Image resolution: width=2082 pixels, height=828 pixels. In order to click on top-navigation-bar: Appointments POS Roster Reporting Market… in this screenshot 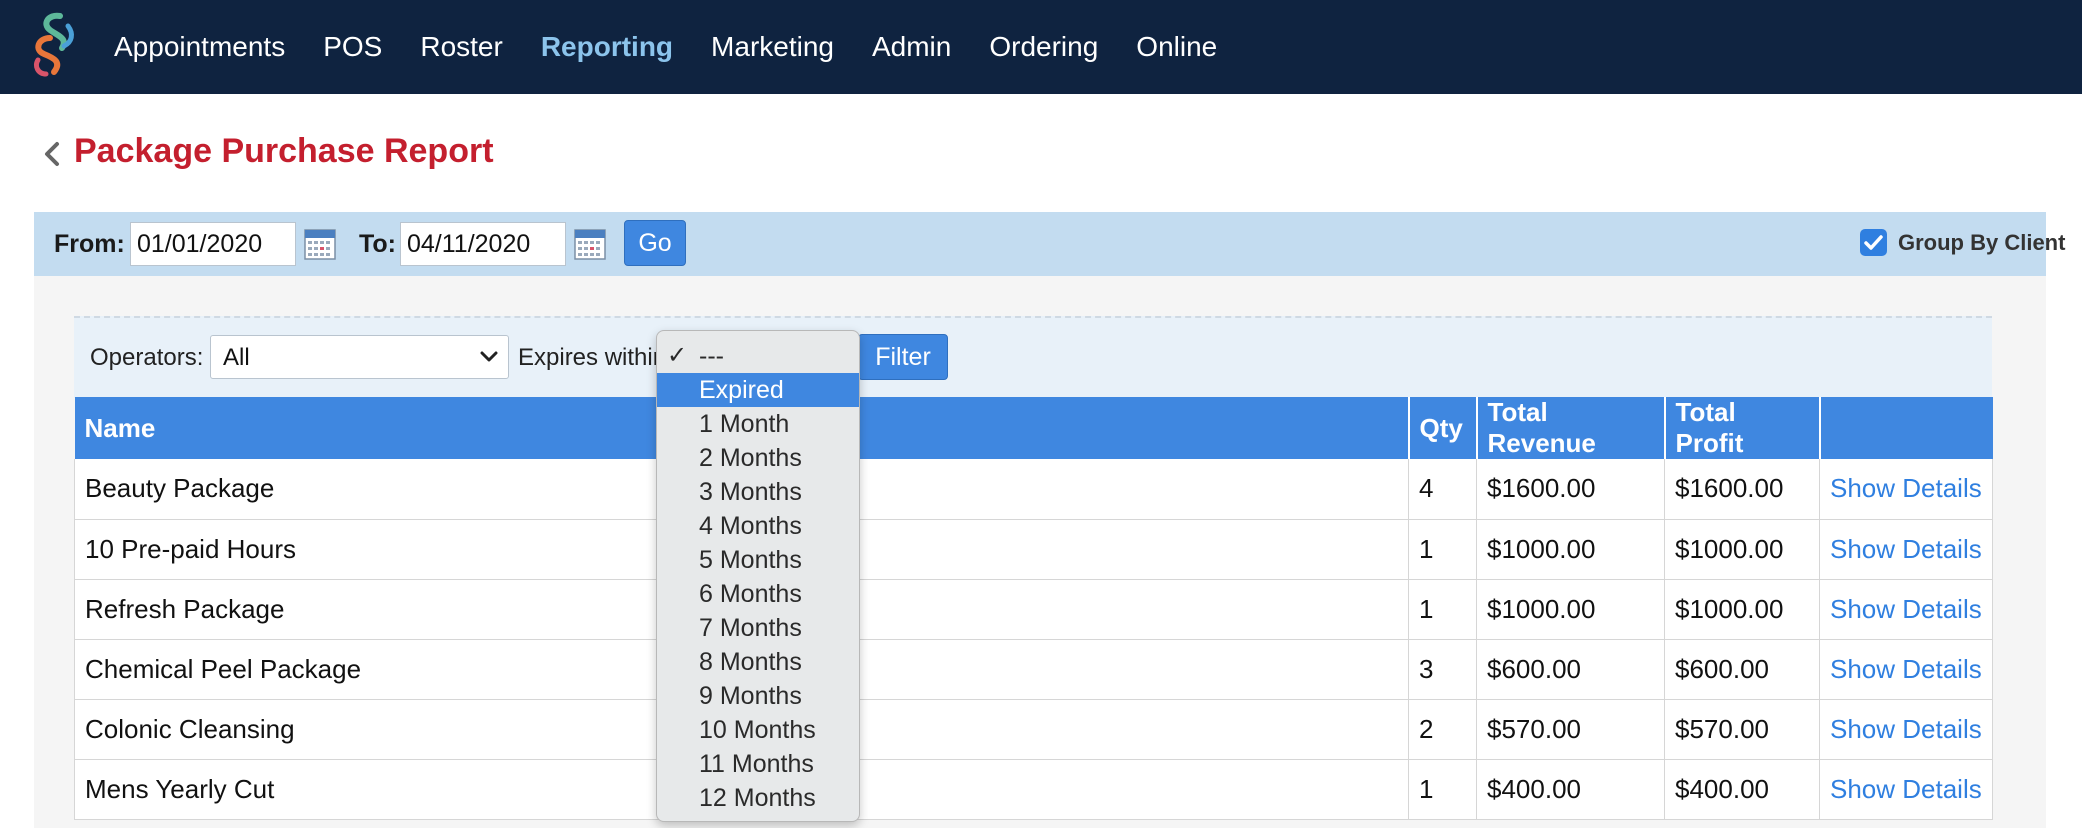, I will do `click(1041, 47)`.